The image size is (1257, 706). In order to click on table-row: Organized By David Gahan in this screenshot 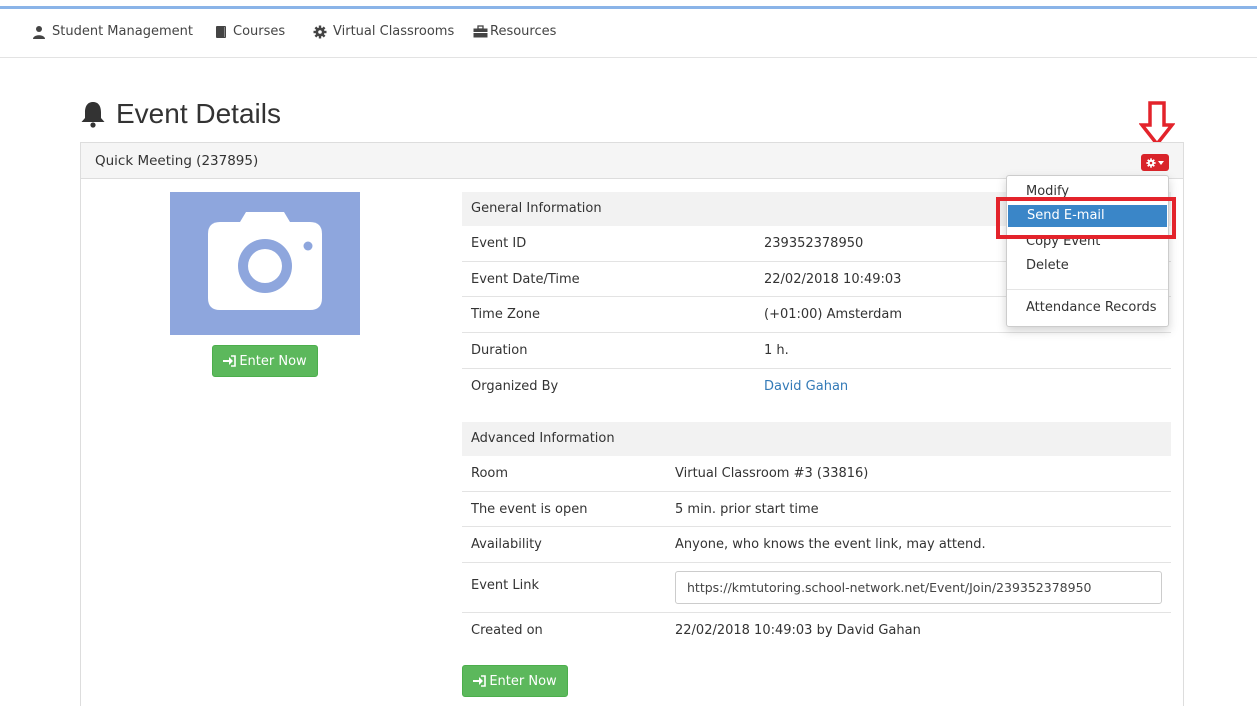, I will do `click(816, 387)`.